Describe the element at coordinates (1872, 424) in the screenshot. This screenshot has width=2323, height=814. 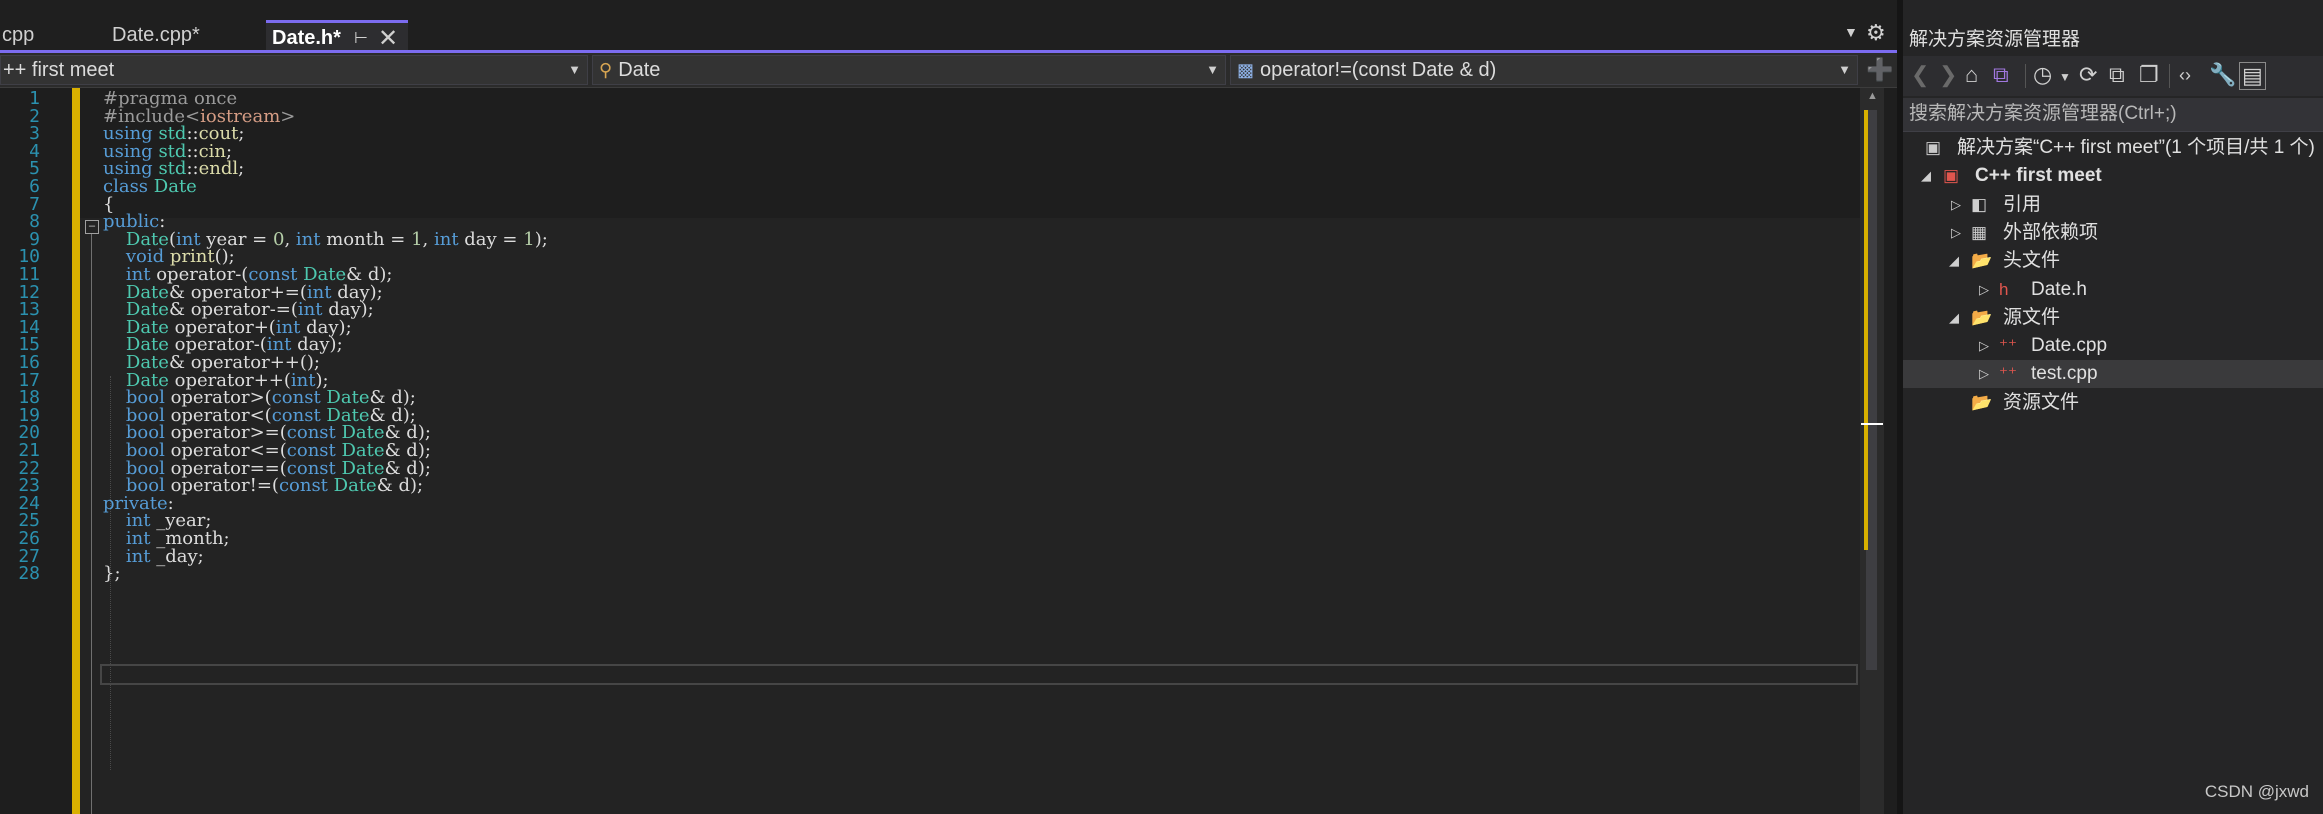
I see `scrollbar-caret-marker` at that location.